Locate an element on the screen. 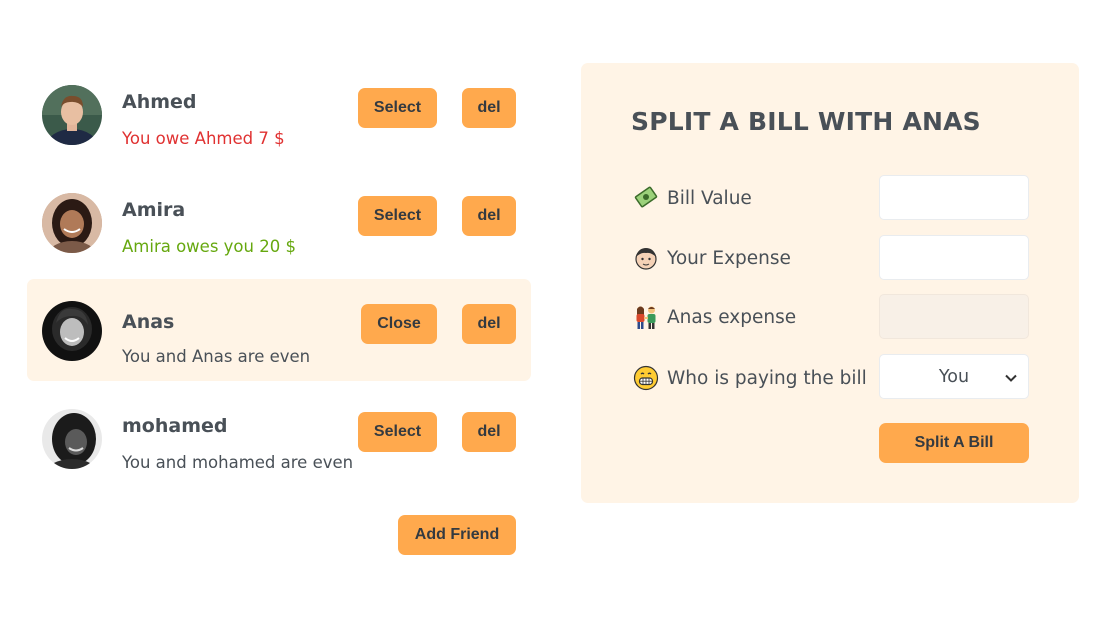 The width and height of the screenshot is (1108, 642). people-holding-hands-icon is located at coordinates (646, 317).